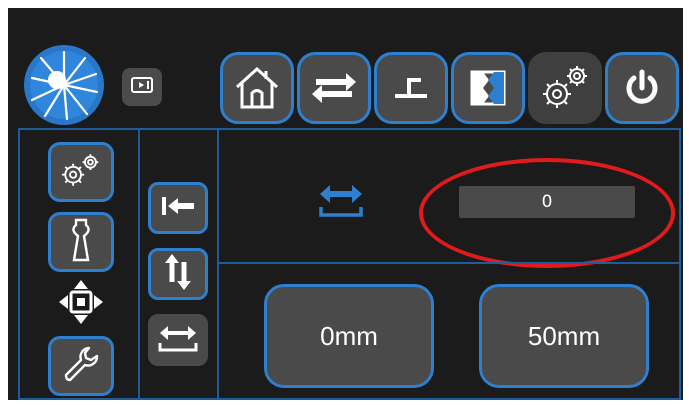  I want to click on arrow-to-left-bar-icon, so click(178, 208).